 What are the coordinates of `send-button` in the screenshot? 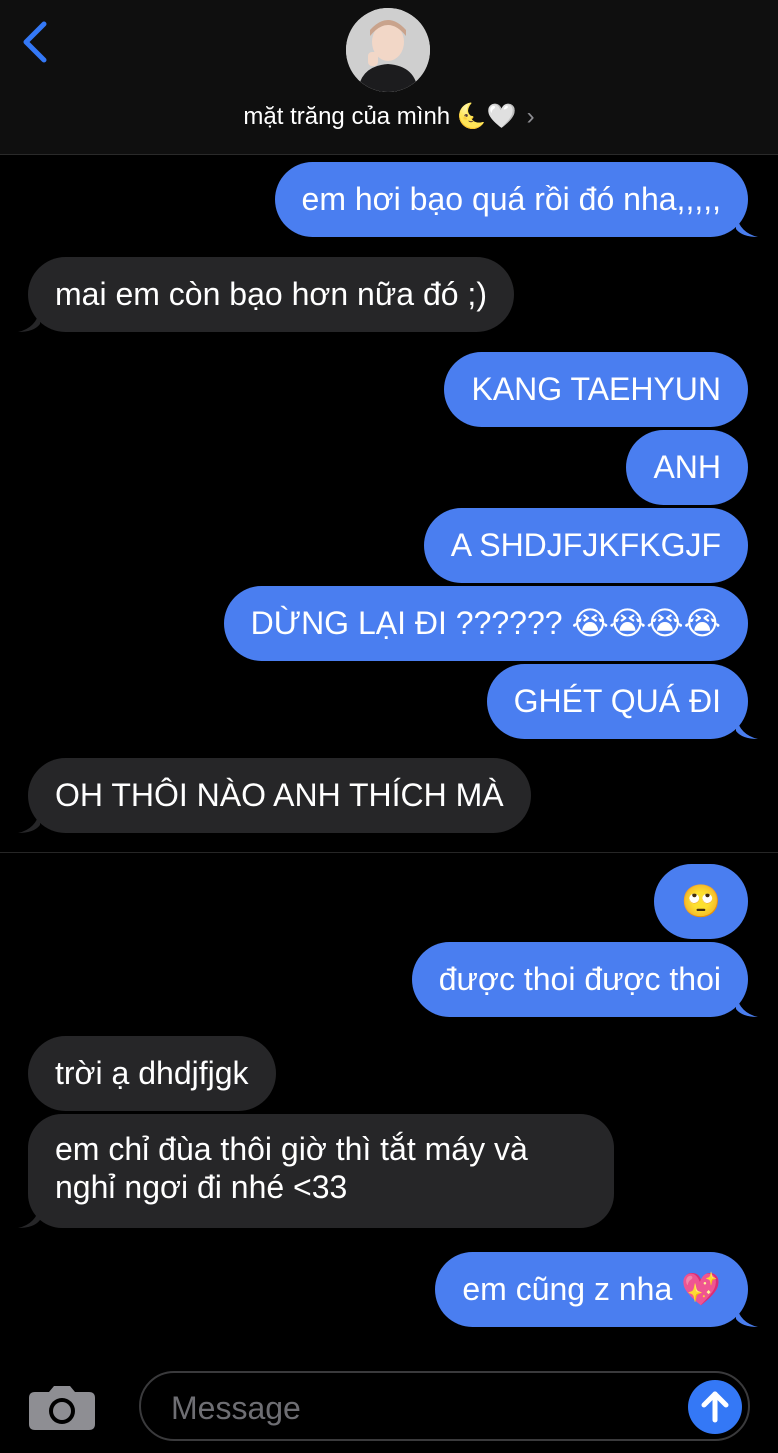 It's located at (715, 1407).